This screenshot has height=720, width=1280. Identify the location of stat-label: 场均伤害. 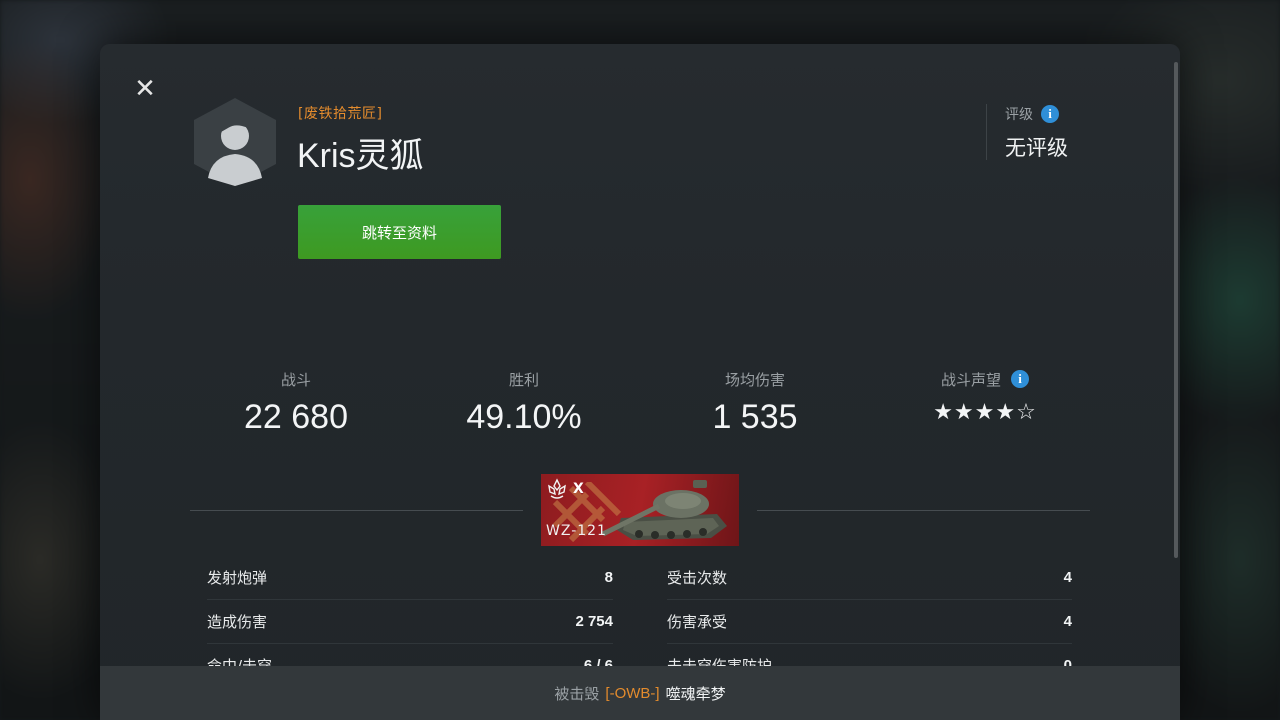
(754, 379).